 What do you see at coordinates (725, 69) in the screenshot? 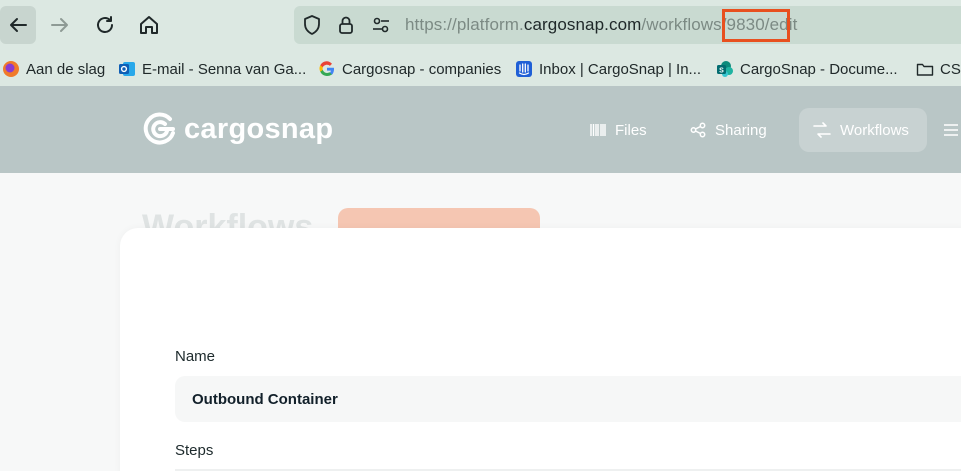
I see `sharepoint-icon: S` at bounding box center [725, 69].